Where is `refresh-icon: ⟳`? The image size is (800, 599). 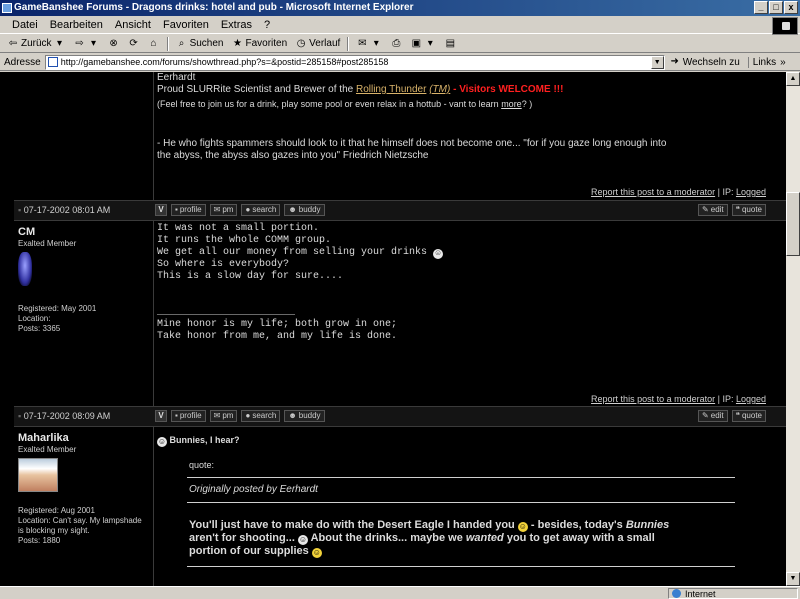
refresh-icon: ⟳ is located at coordinates (133, 43).